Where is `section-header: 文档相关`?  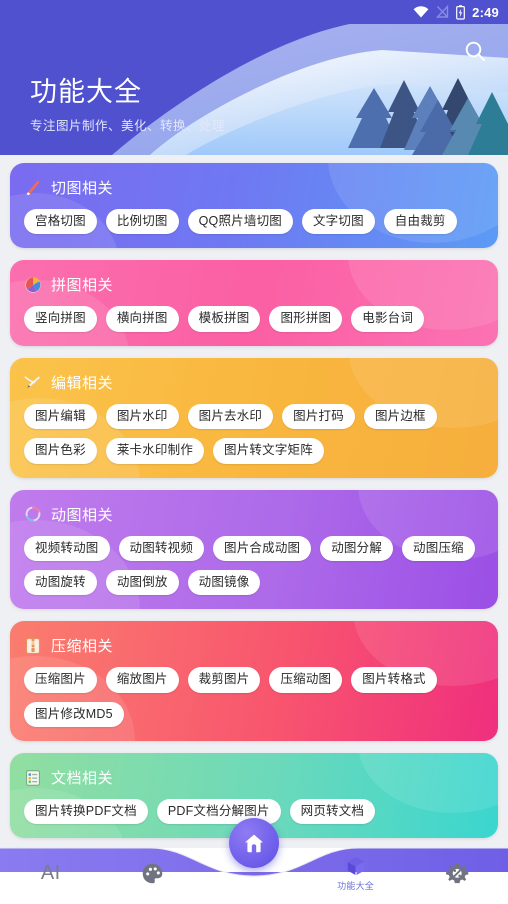 section-header: 文档相关 is located at coordinates (255, 777).